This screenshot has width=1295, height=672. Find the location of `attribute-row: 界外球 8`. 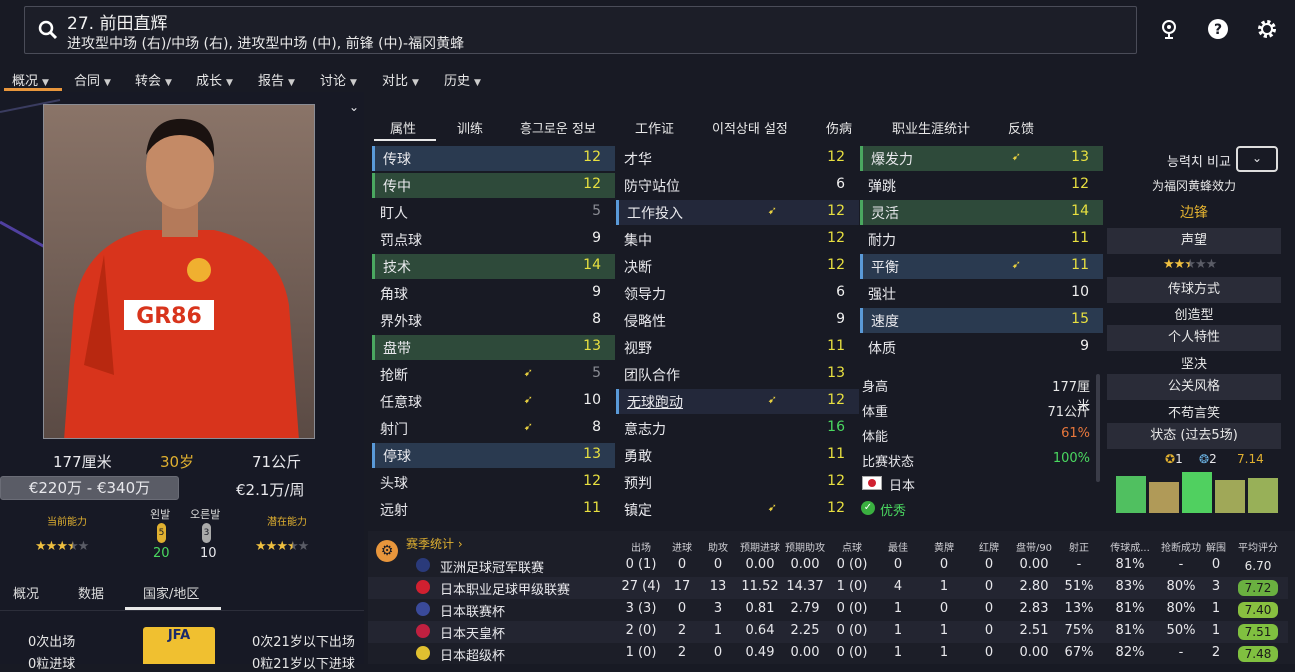

attribute-row: 界外球 8 is located at coordinates (493, 320).